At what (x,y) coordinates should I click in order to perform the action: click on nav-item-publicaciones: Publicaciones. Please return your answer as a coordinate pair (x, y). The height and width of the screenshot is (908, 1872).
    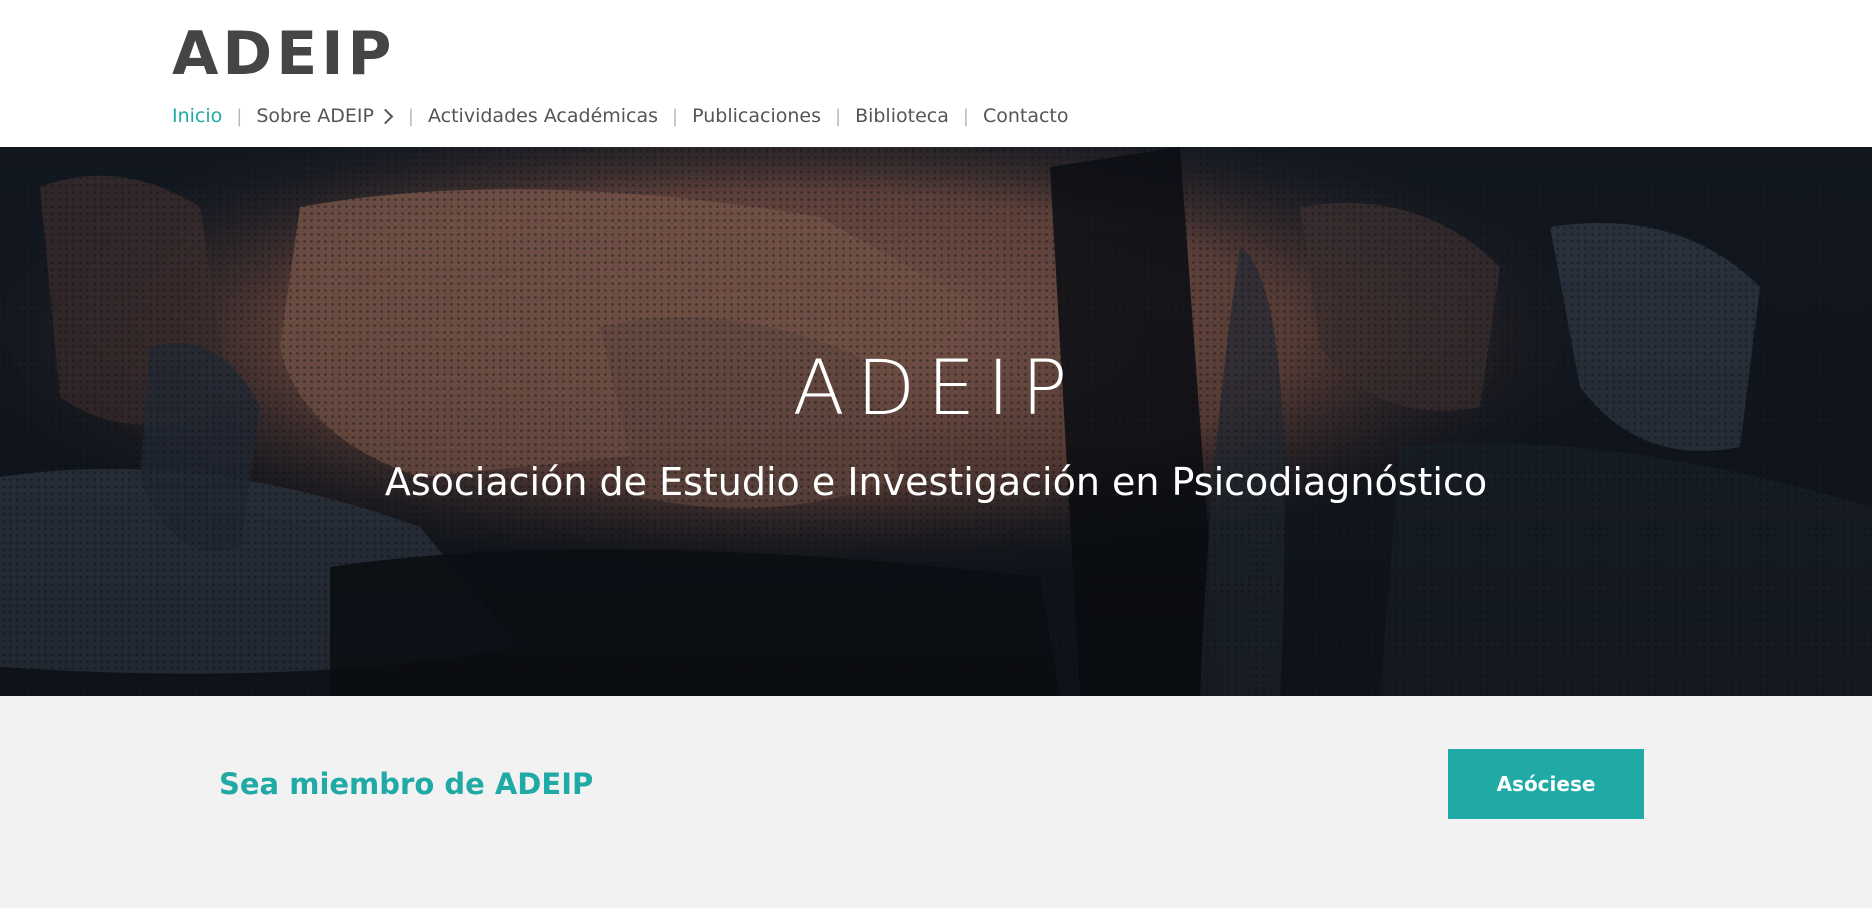
    Looking at the image, I should click on (756, 116).